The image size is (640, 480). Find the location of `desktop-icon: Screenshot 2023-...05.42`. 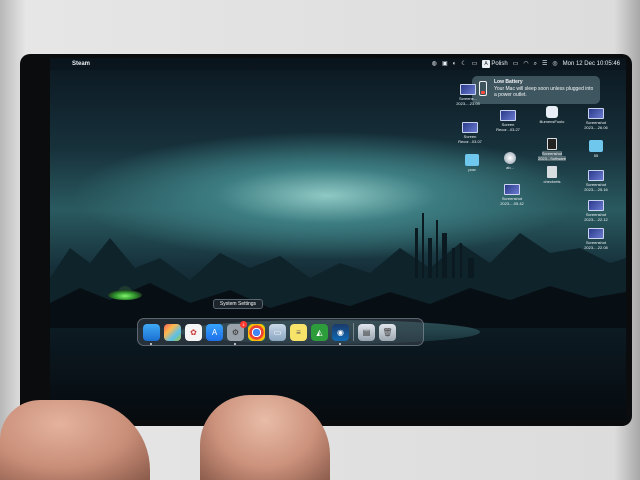

desktop-icon: Screenshot 2023-...05.42 is located at coordinates (512, 195).